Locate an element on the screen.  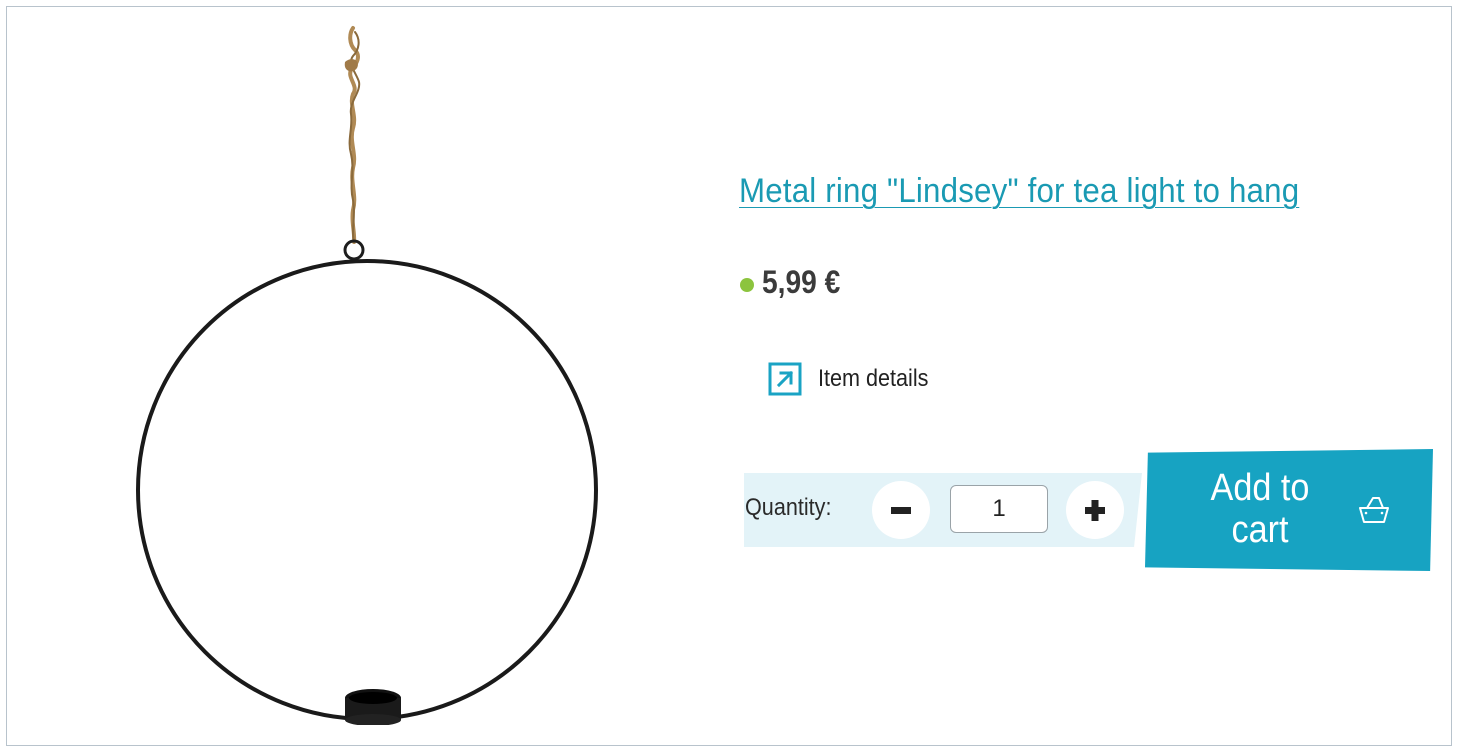
minus-icon is located at coordinates (901, 510).